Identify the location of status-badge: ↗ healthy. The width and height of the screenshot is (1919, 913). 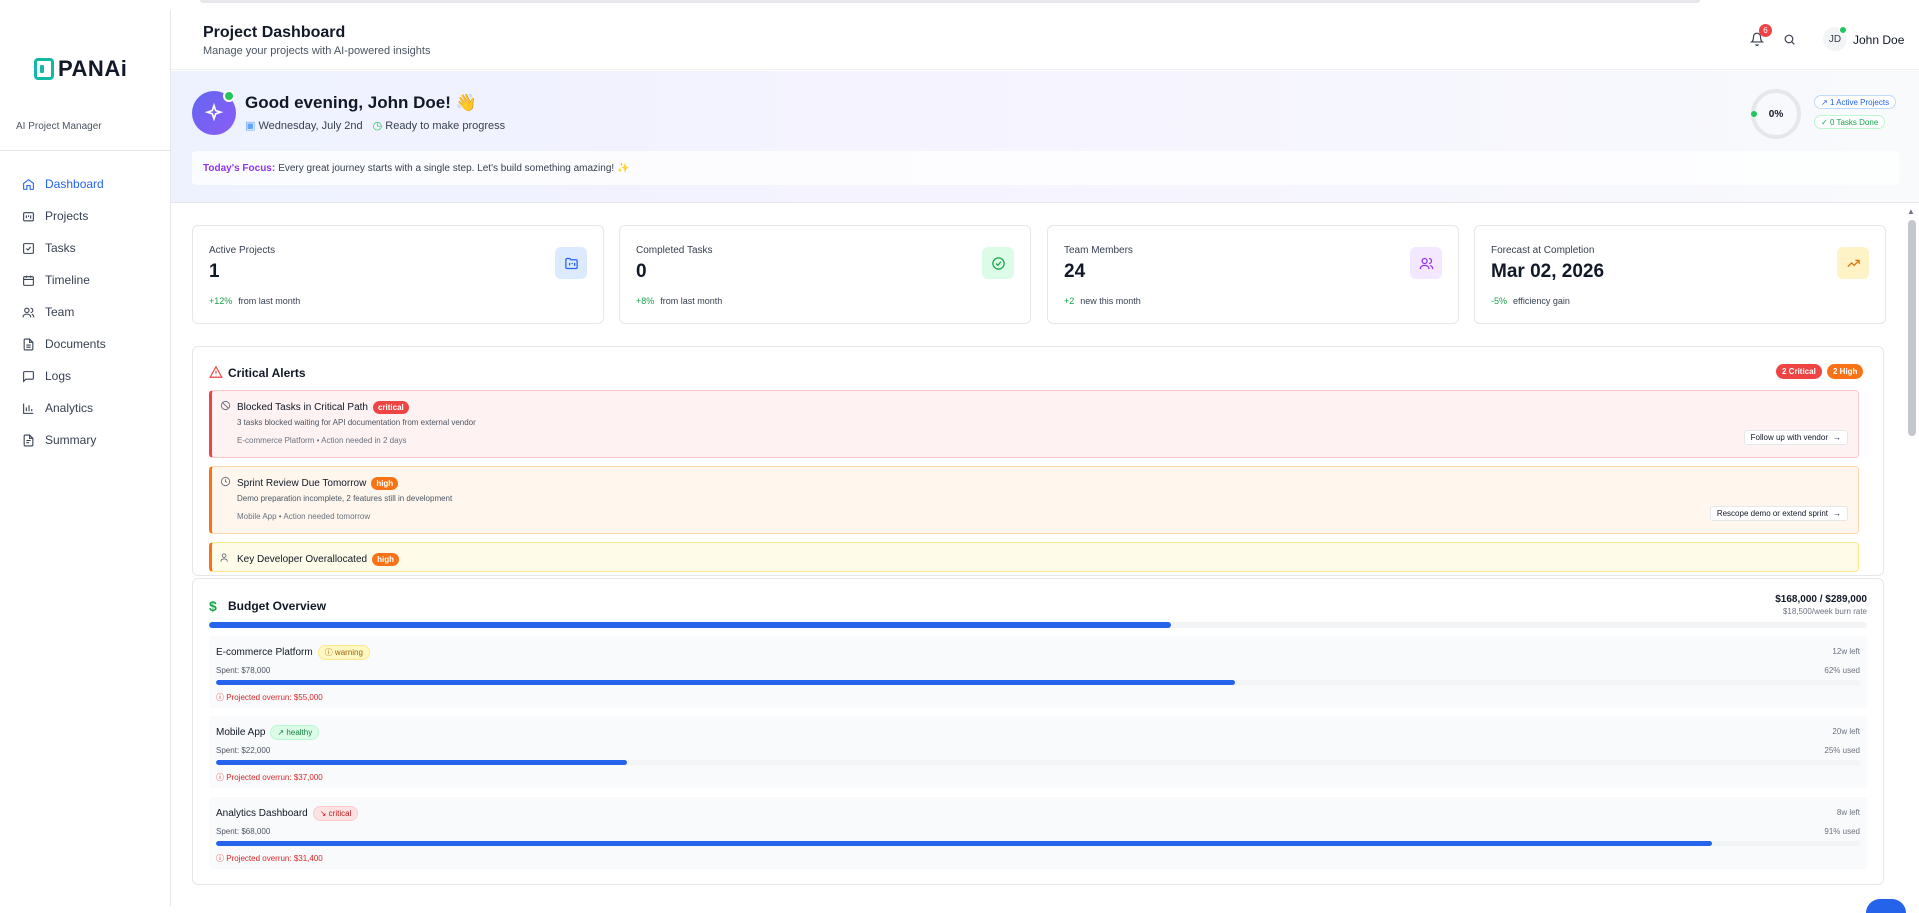
(295, 732).